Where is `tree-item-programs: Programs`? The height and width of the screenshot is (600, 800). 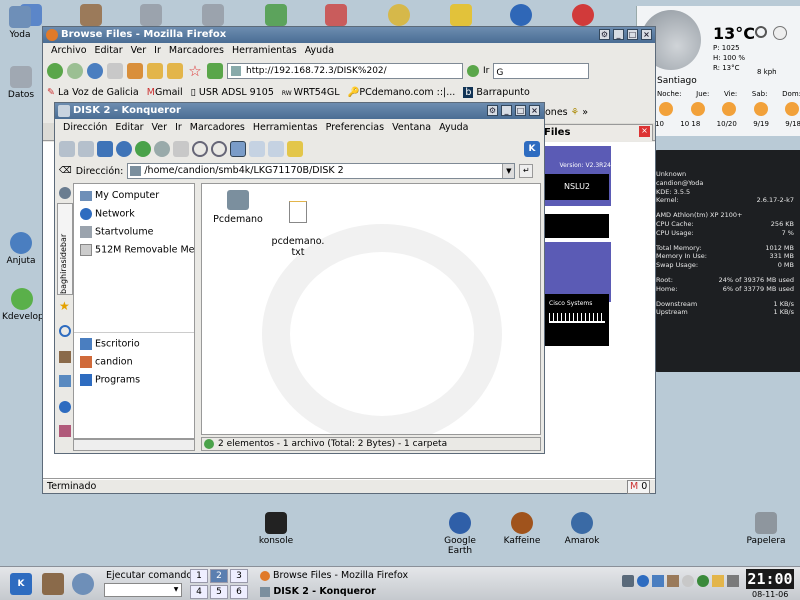
tree-item-programs: Programs is located at coordinates (110, 380).